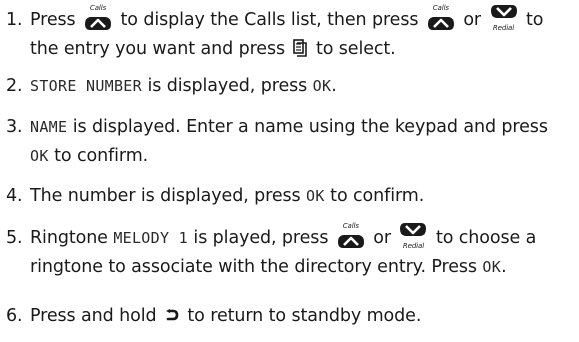 This screenshot has width=579, height=342. I want to click on menu-select-icon, so click(300, 52).